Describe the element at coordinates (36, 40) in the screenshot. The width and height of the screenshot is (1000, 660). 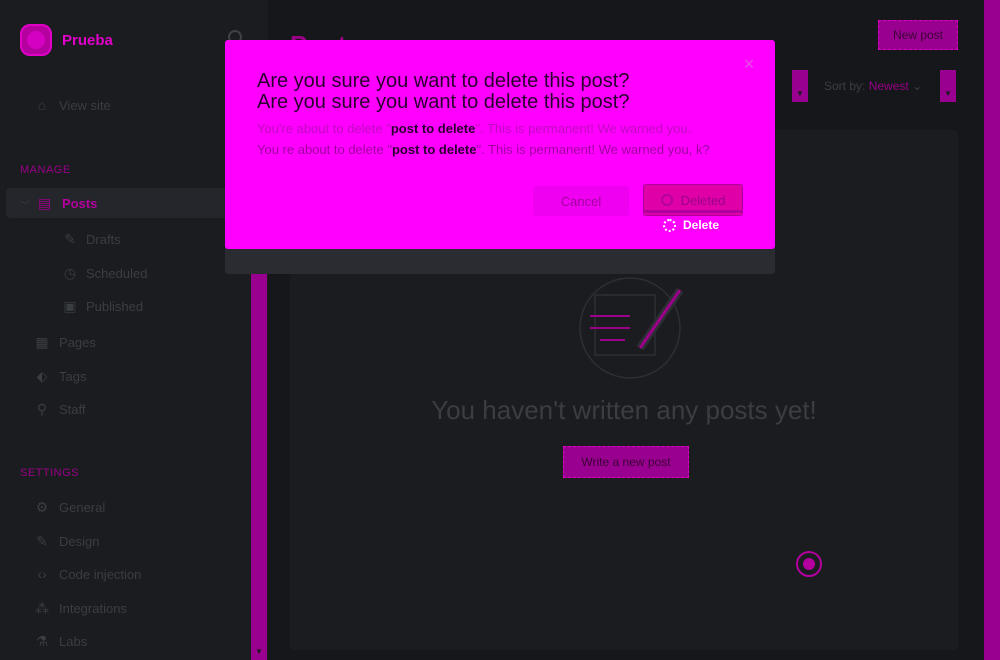
I see `site-logo` at that location.